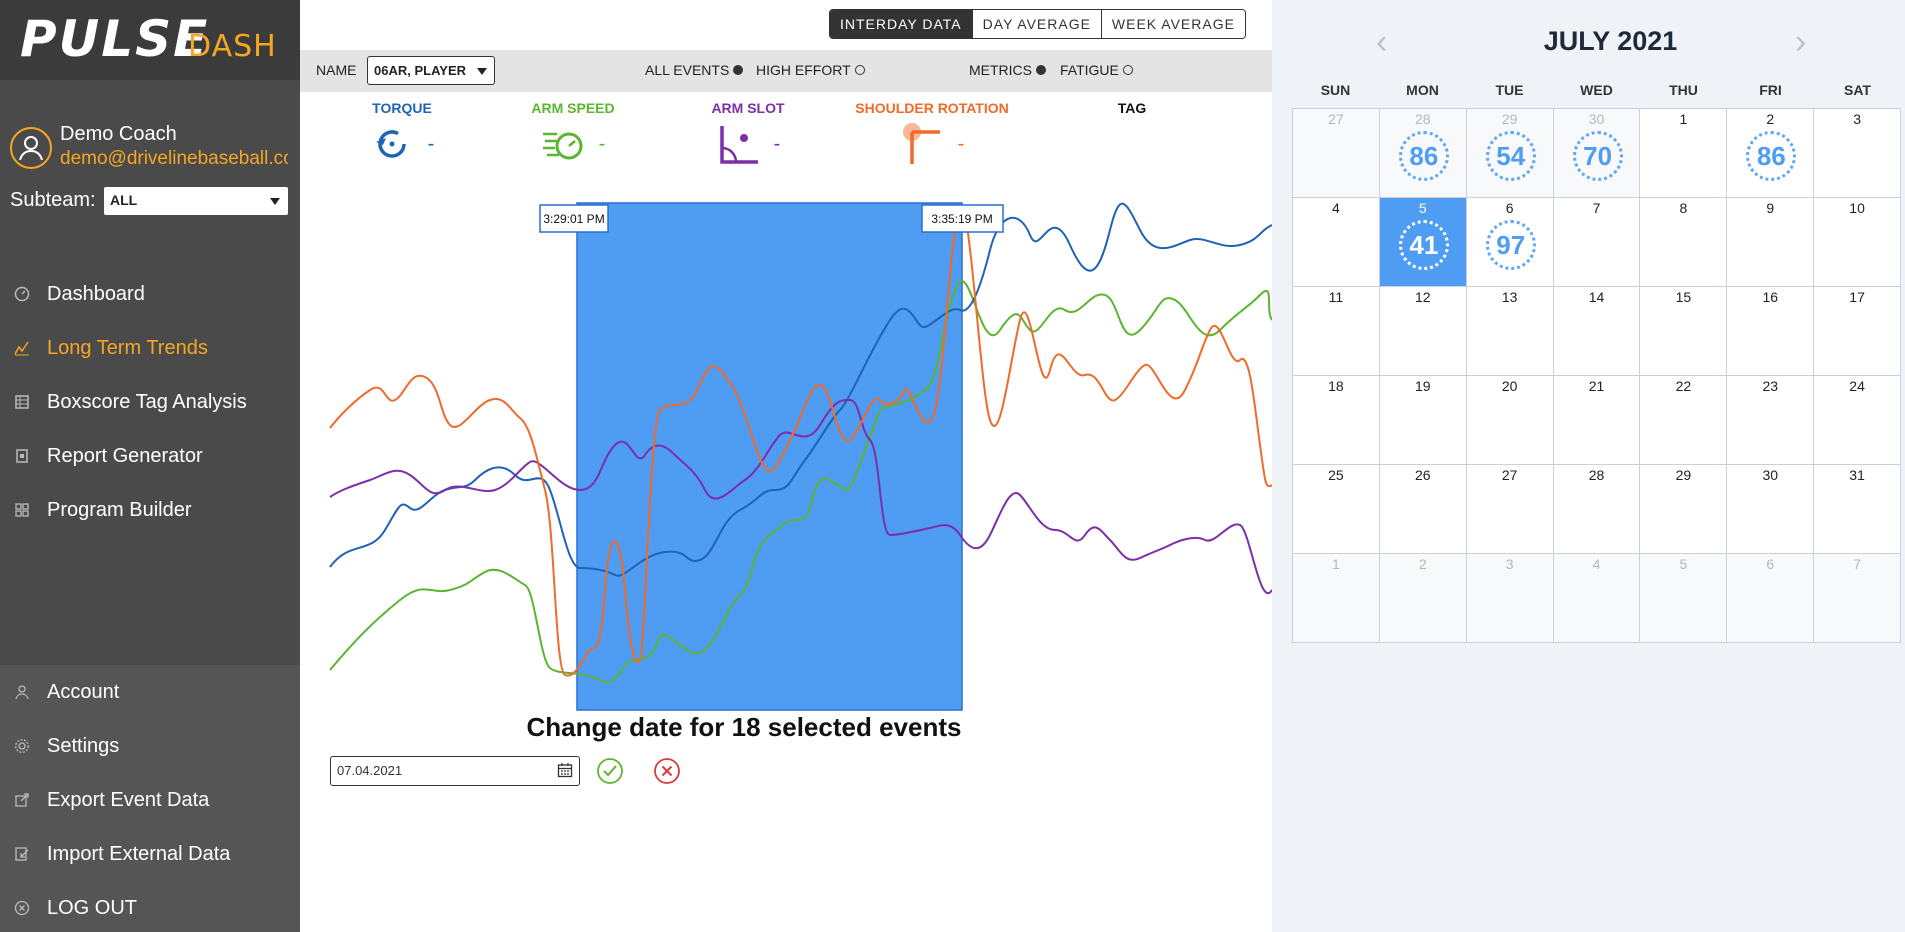 Image resolution: width=1905 pixels, height=932 pixels. What do you see at coordinates (1683, 475) in the screenshot?
I see `day-number: 29` at bounding box center [1683, 475].